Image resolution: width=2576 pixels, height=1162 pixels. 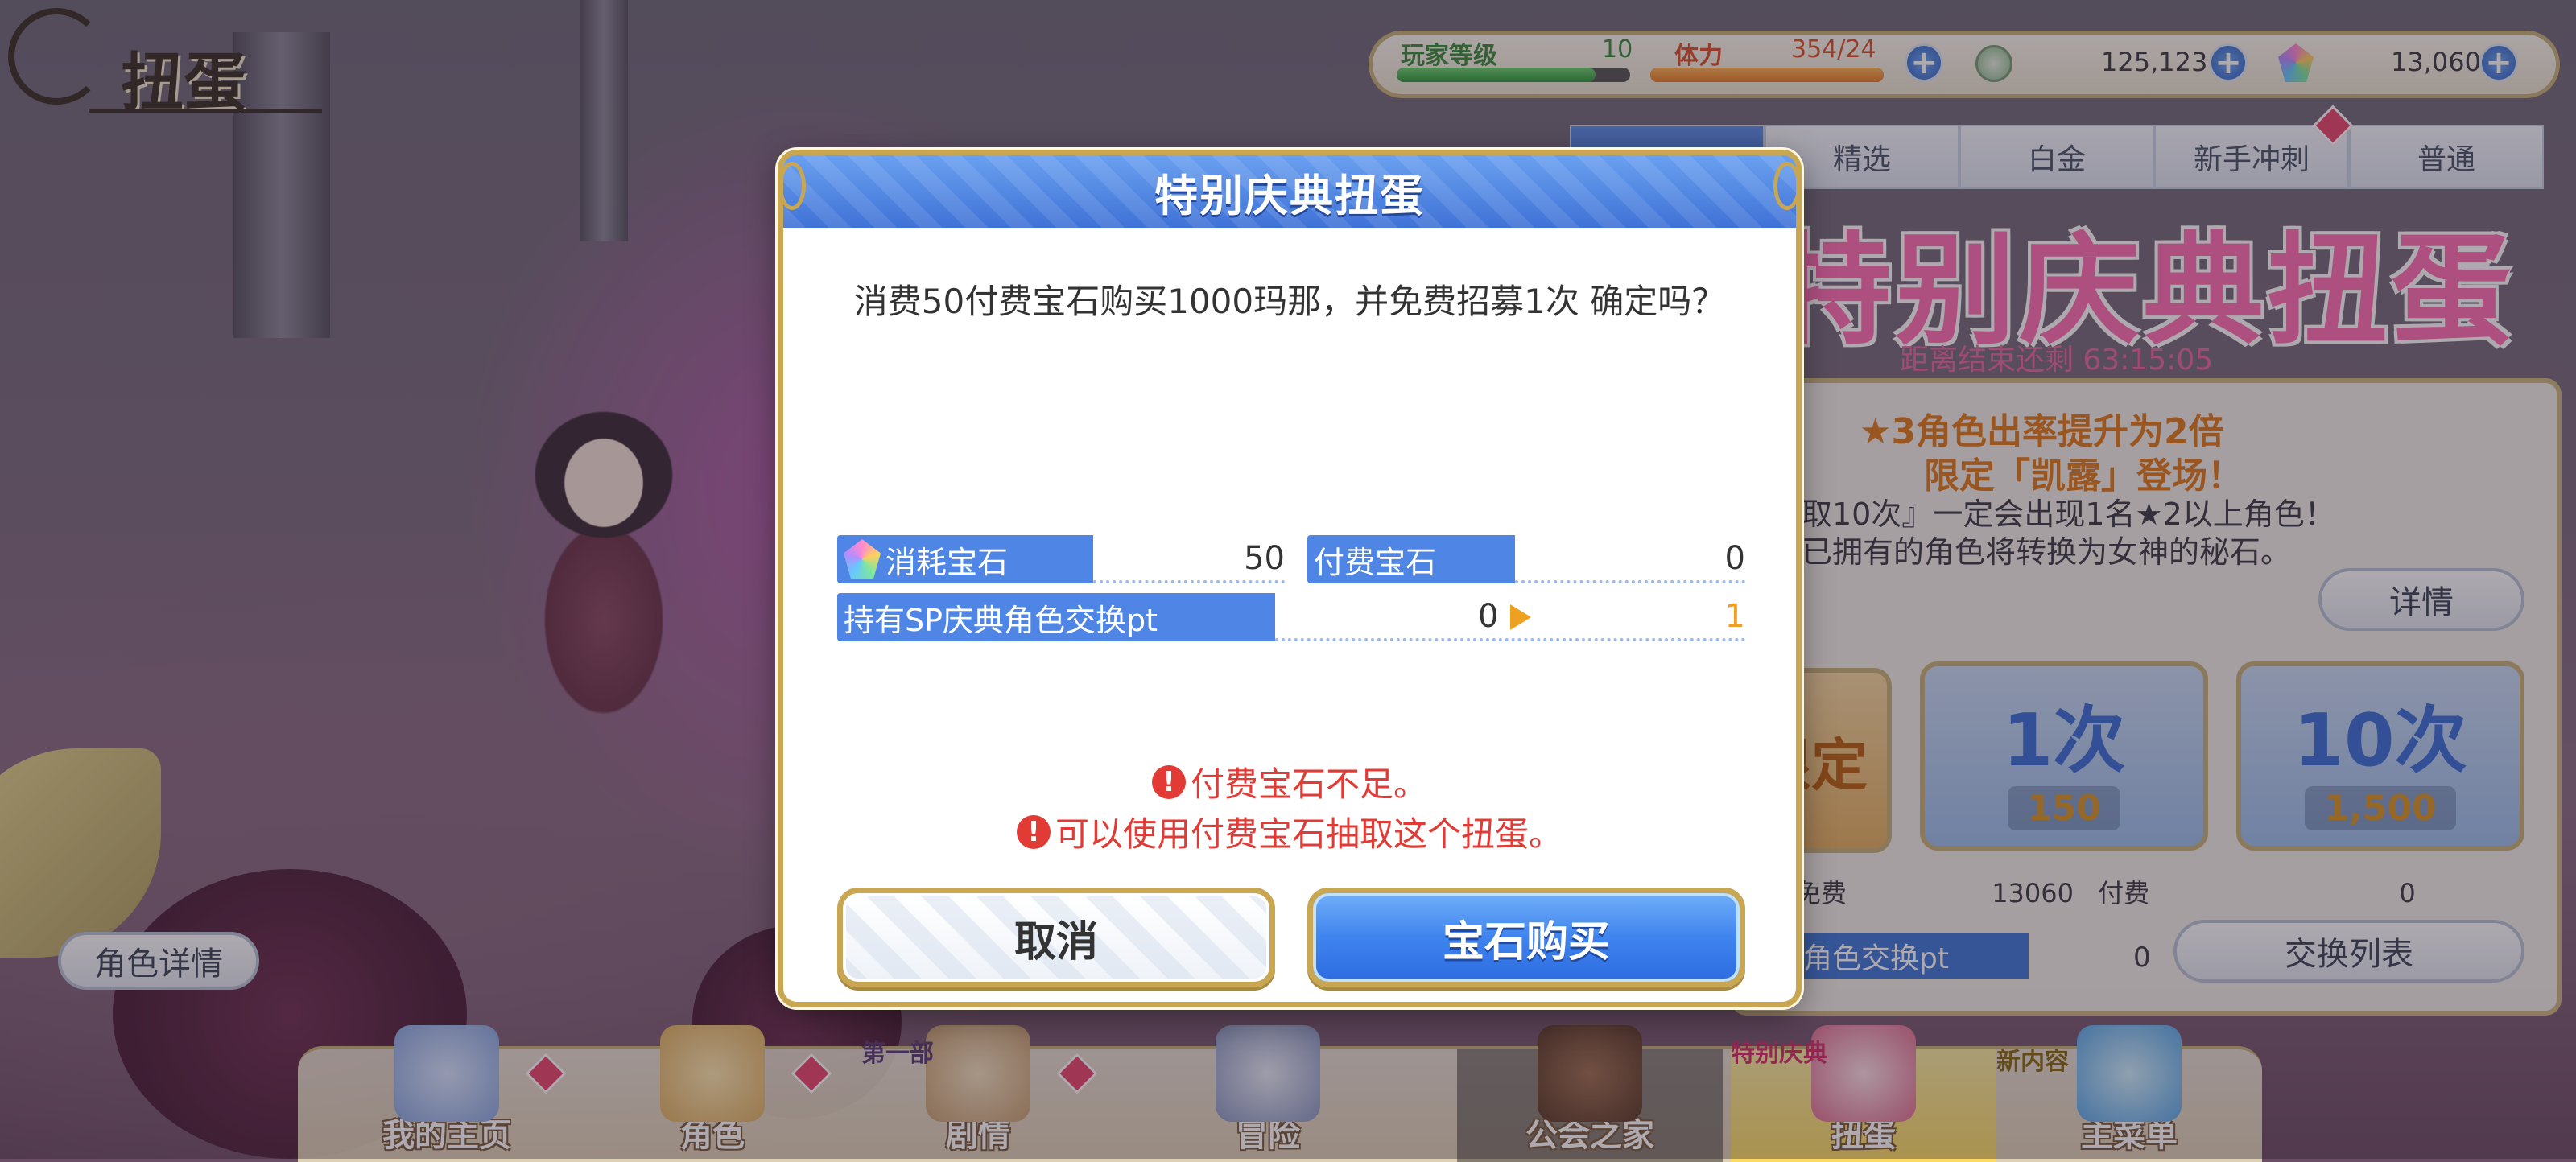 I want to click on consume-gems-label: 消耗宝石, so click(x=947, y=562).